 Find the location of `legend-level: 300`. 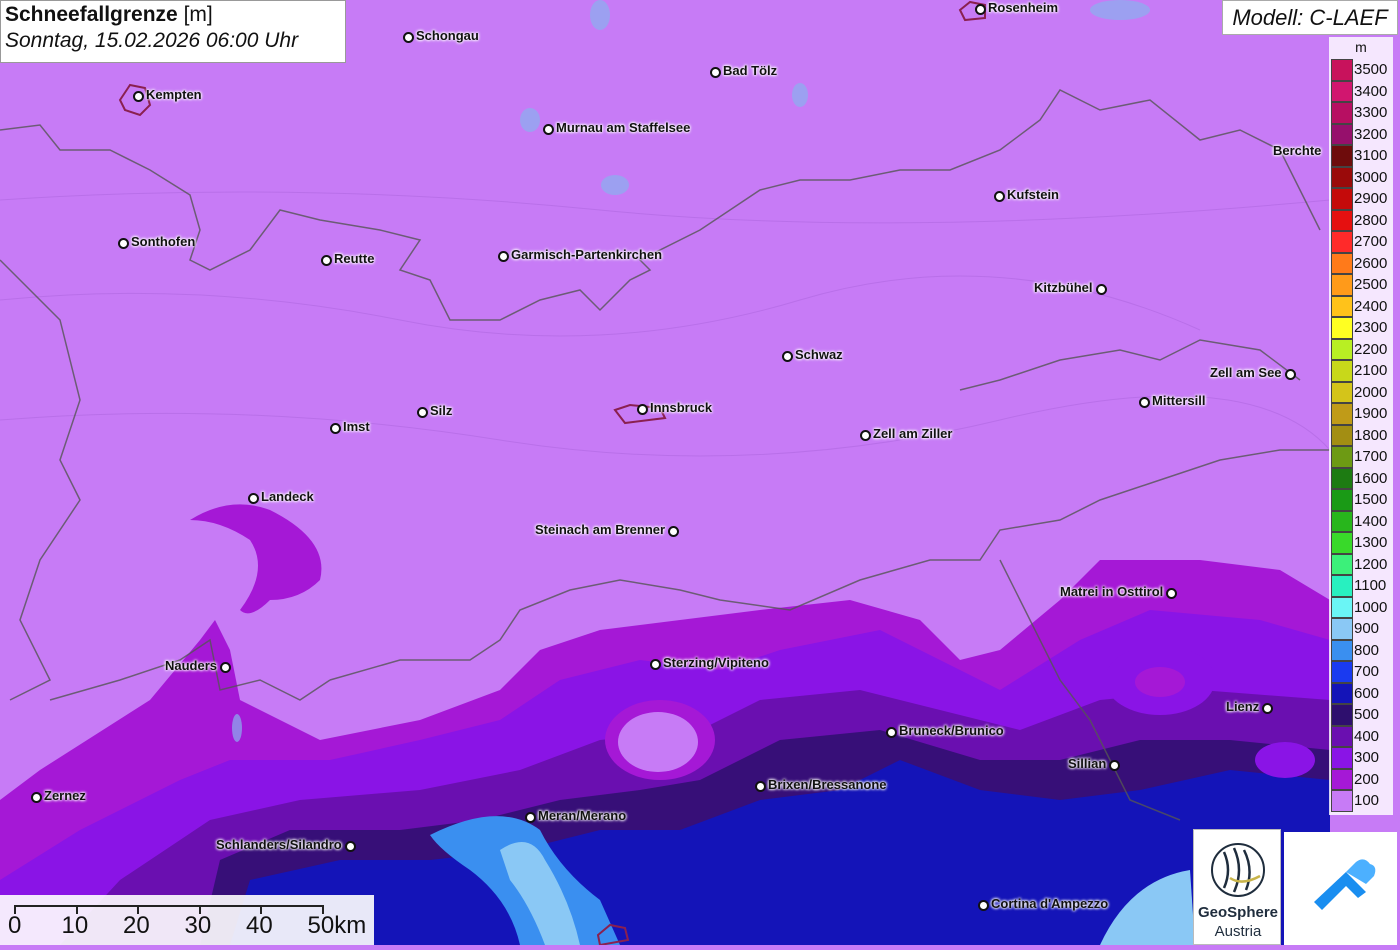

legend-level: 300 is located at coordinates (1361, 758).